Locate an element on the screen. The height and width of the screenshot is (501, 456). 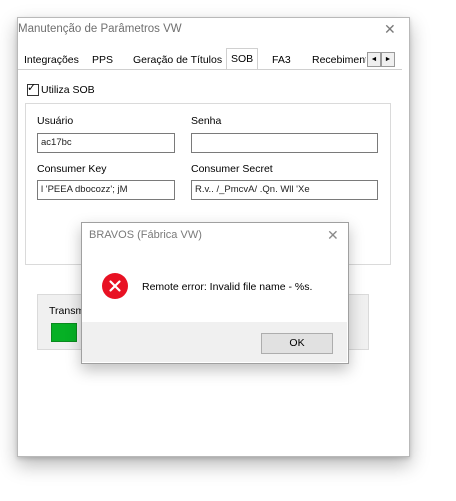
window-title: Manutenção de Parâmetros VW is located at coordinates (100, 29).